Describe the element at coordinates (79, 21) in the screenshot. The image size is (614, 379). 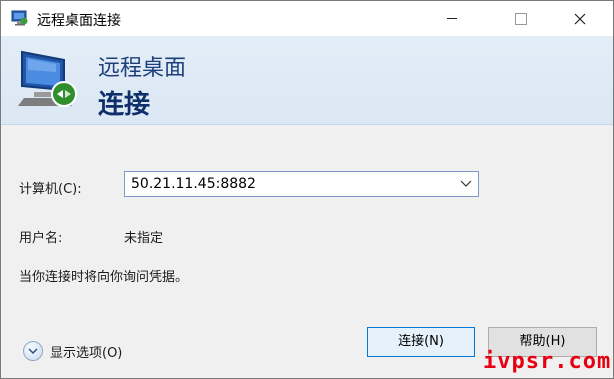
I see `window-title: 远程桌面连接` at that location.